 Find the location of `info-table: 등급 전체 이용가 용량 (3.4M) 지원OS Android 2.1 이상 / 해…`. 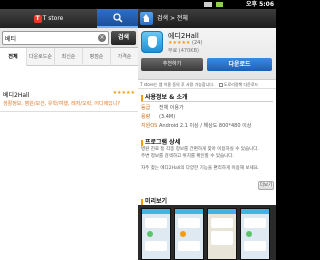

info-table: 등급 전체 이용가 용량 (3.4M) 지원OS Android 2.1 이상 / 해… is located at coordinates (207, 117).